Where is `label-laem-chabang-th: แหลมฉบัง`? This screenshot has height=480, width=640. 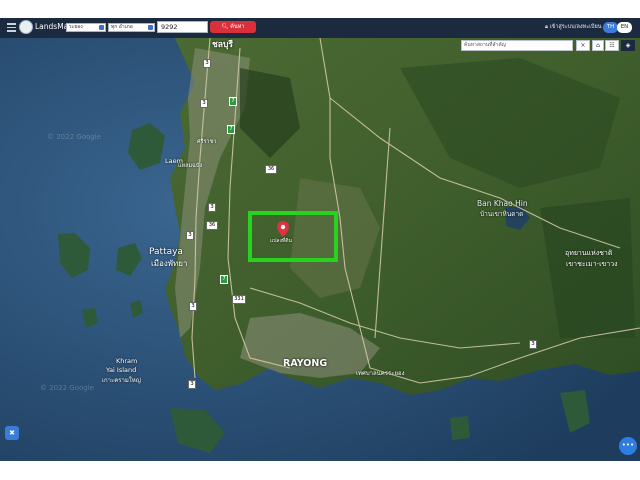 label-laem-chabang-th: แหลมฉบัง is located at coordinates (190, 166).